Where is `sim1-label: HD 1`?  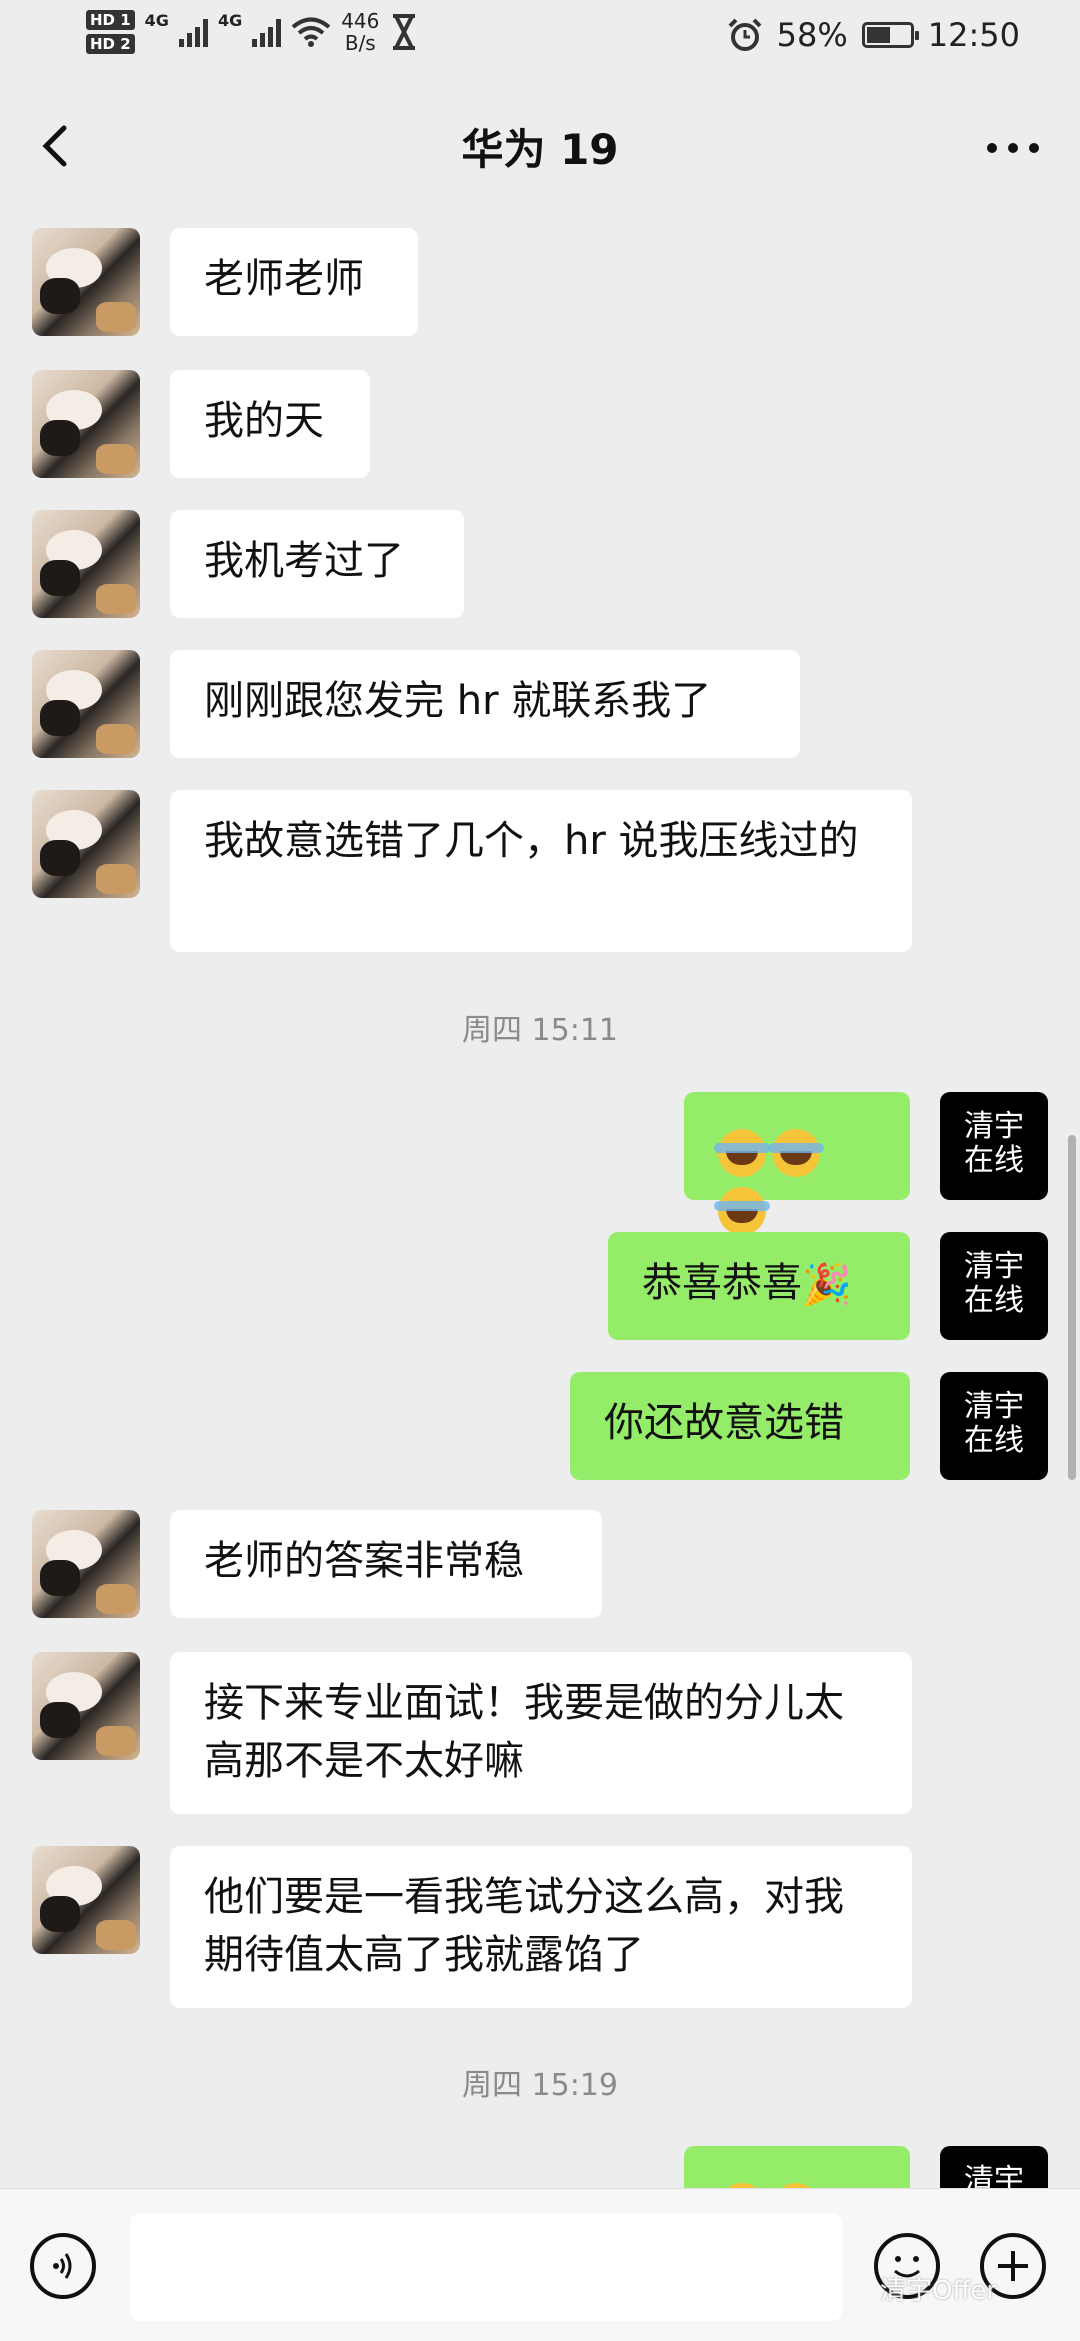
sim1-label: HD 1 is located at coordinates (110, 20).